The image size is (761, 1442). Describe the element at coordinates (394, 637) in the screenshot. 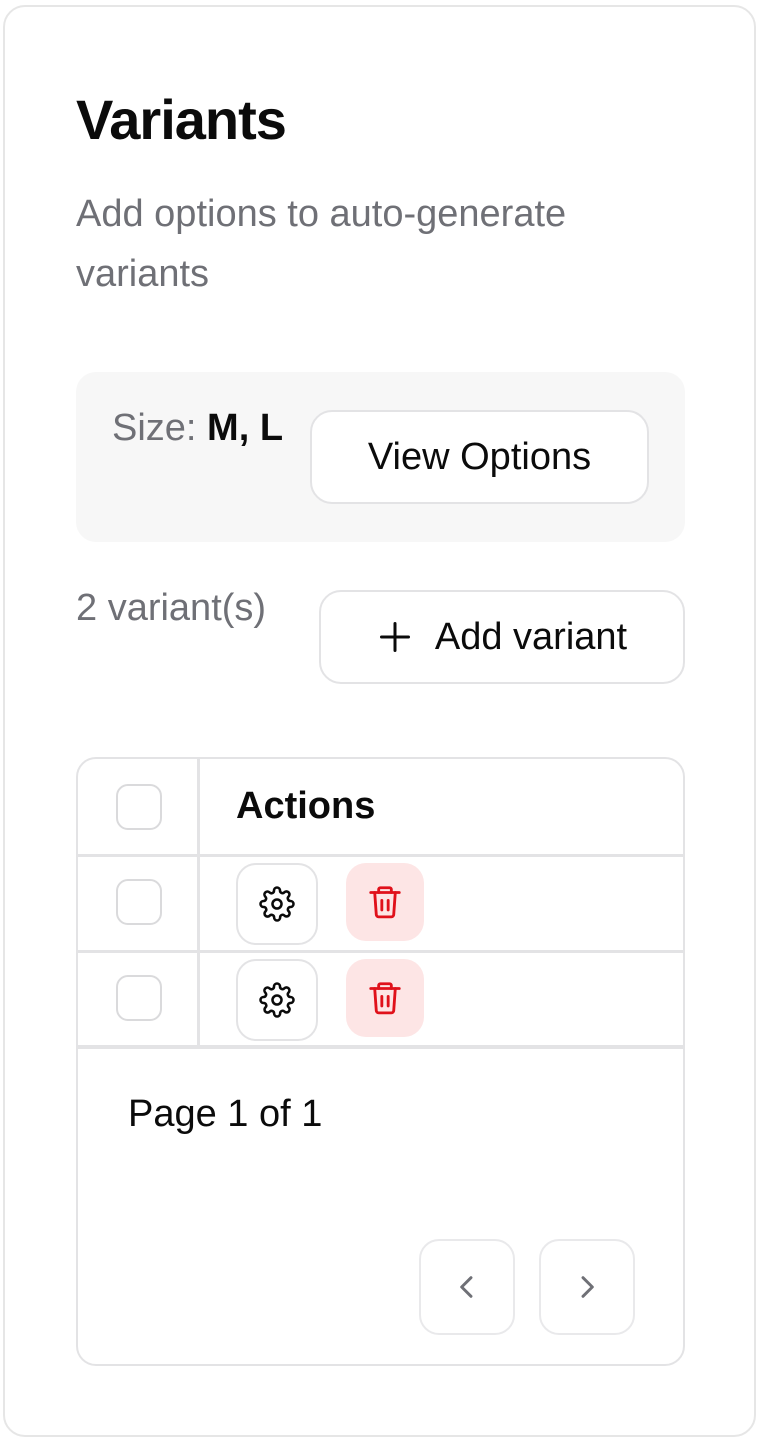

I see `plus-icon` at that location.